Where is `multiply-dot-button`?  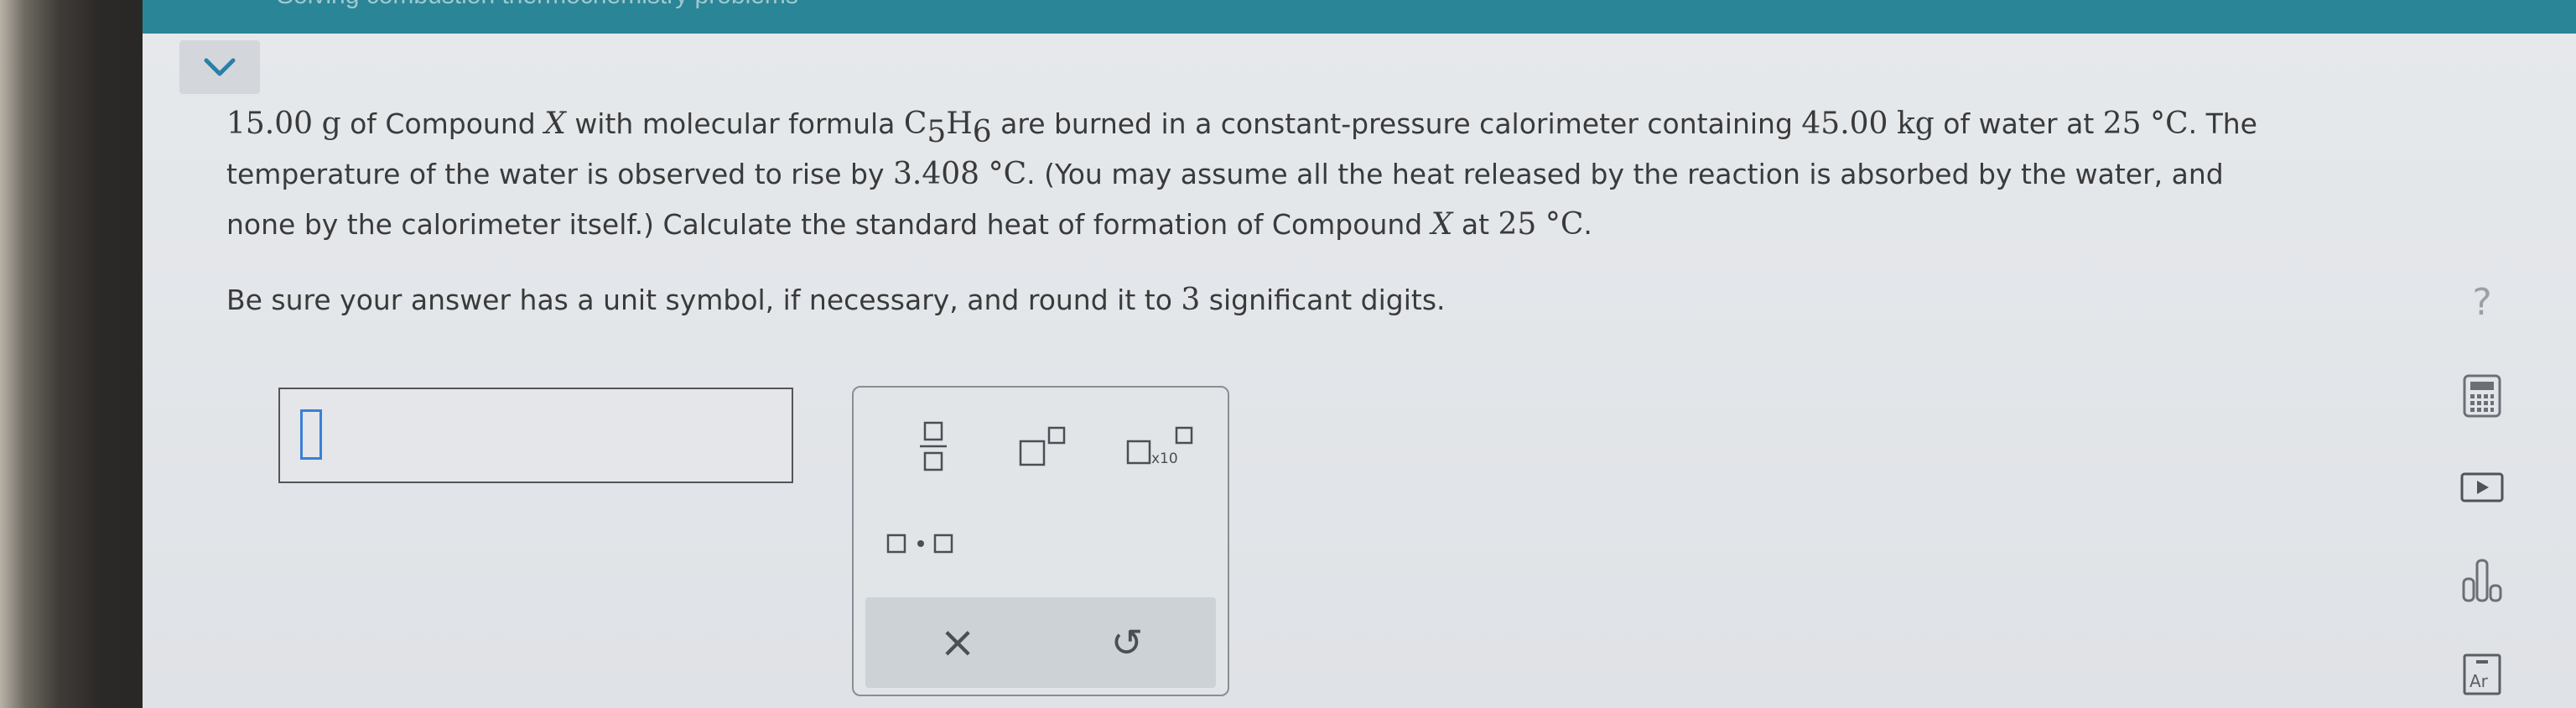 multiply-dot-button is located at coordinates (921, 542).